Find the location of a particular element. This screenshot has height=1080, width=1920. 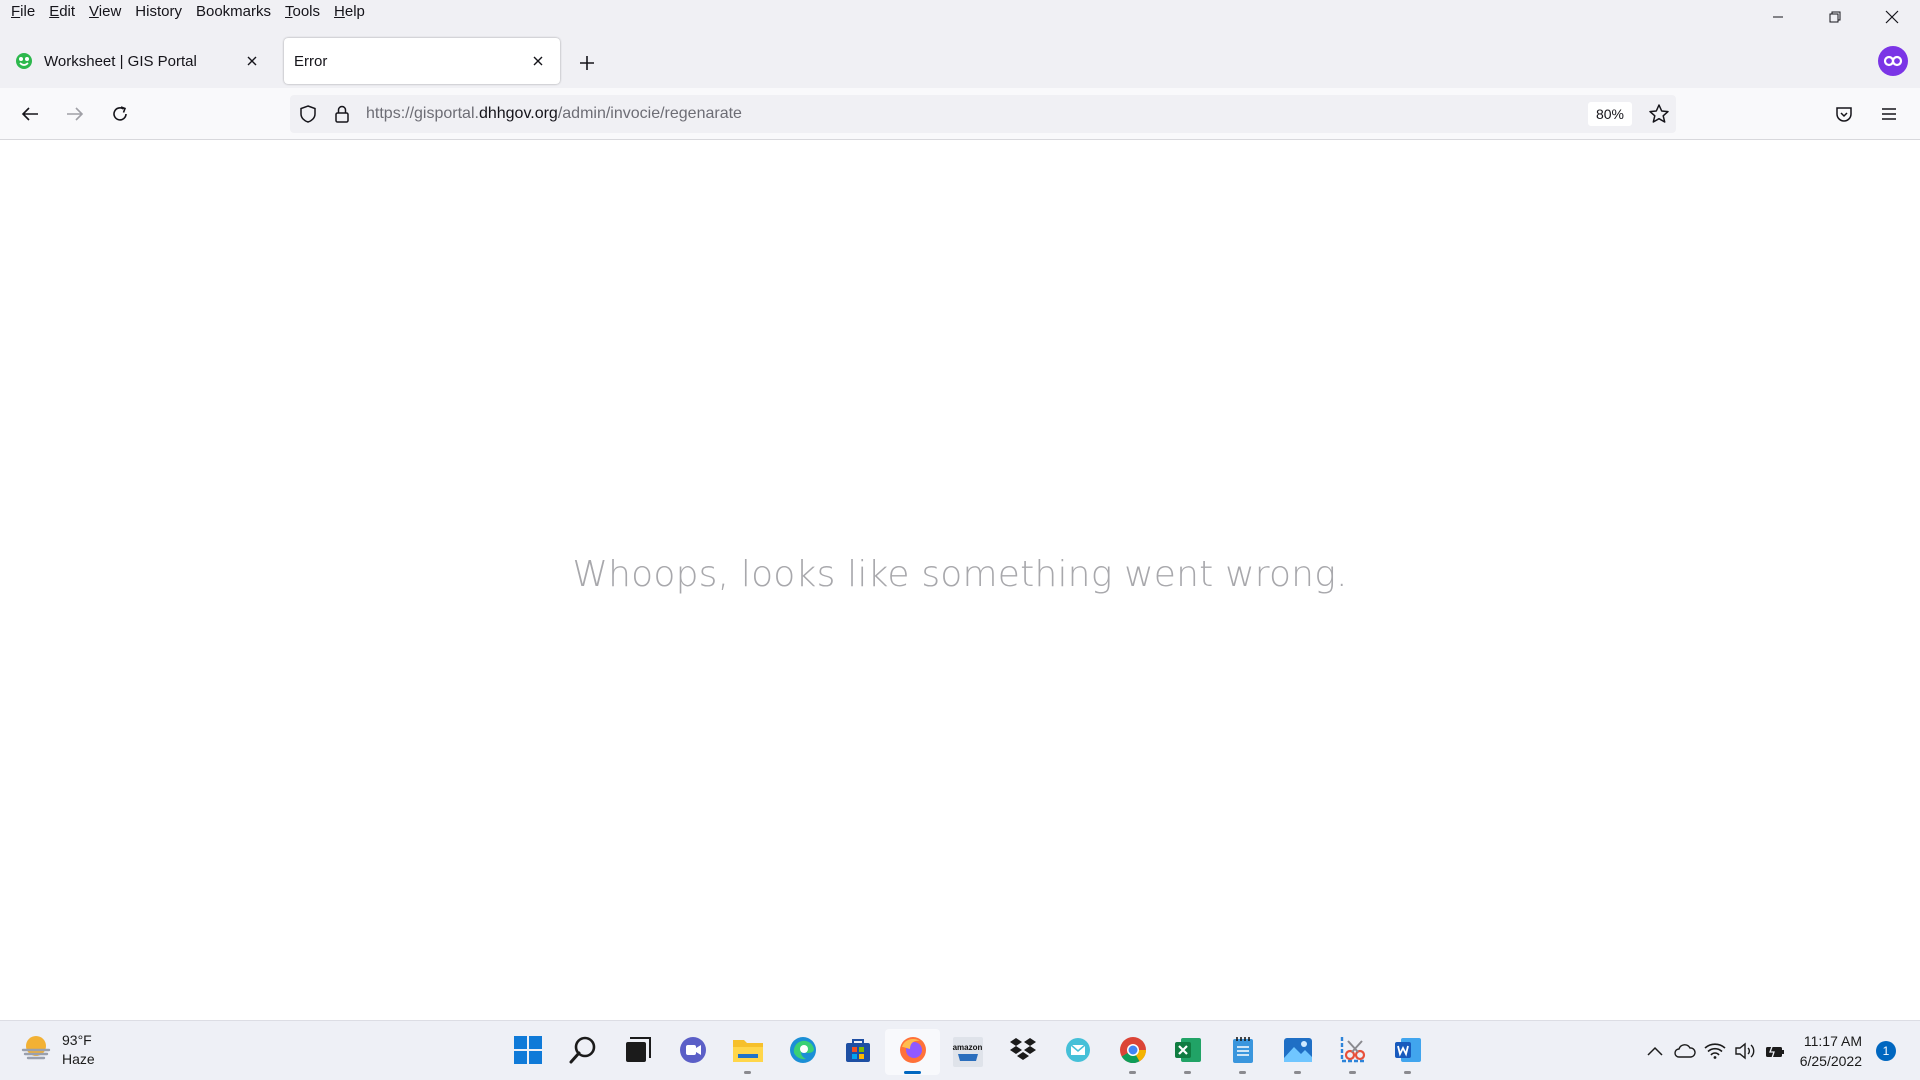

snipping-tool-icon is located at coordinates (1353, 1052).